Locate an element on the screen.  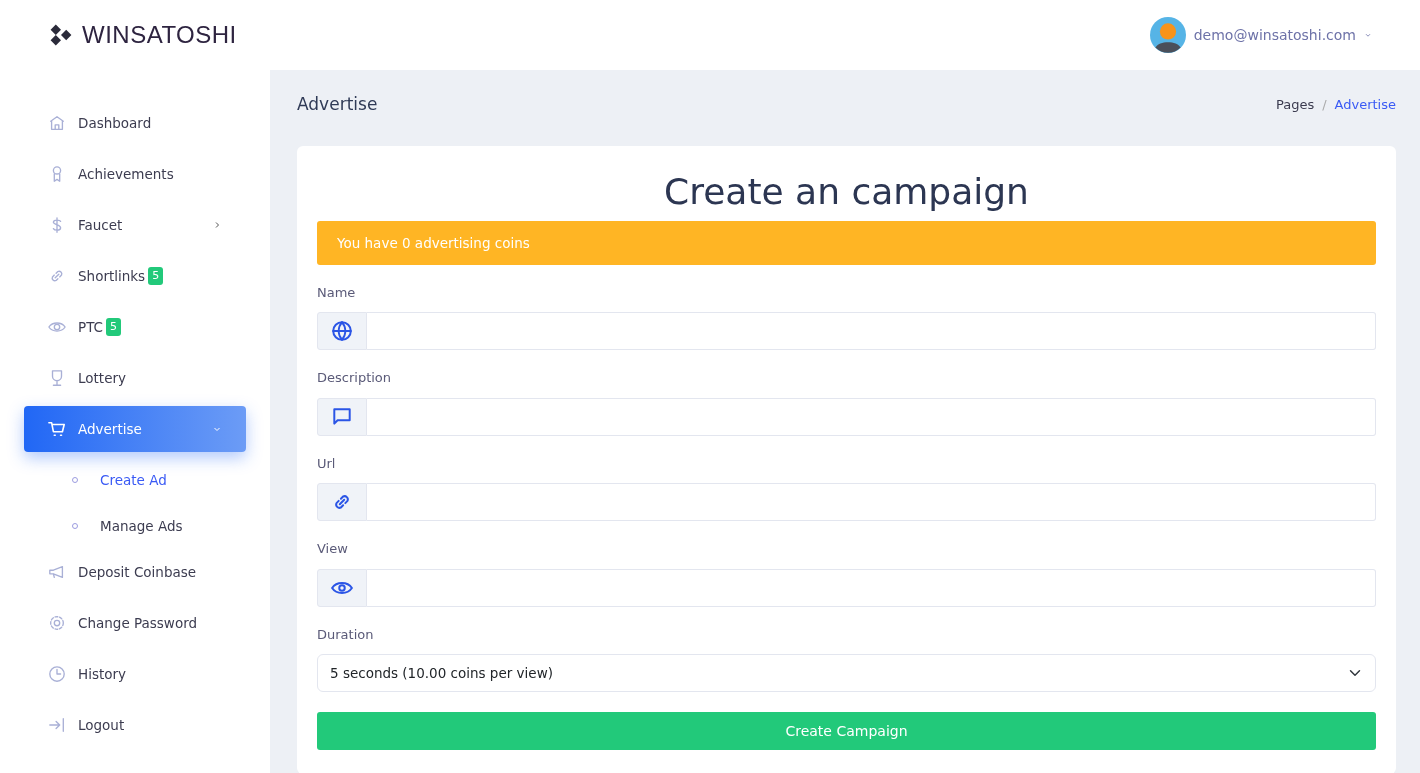
home-icon is located at coordinates (57, 123).